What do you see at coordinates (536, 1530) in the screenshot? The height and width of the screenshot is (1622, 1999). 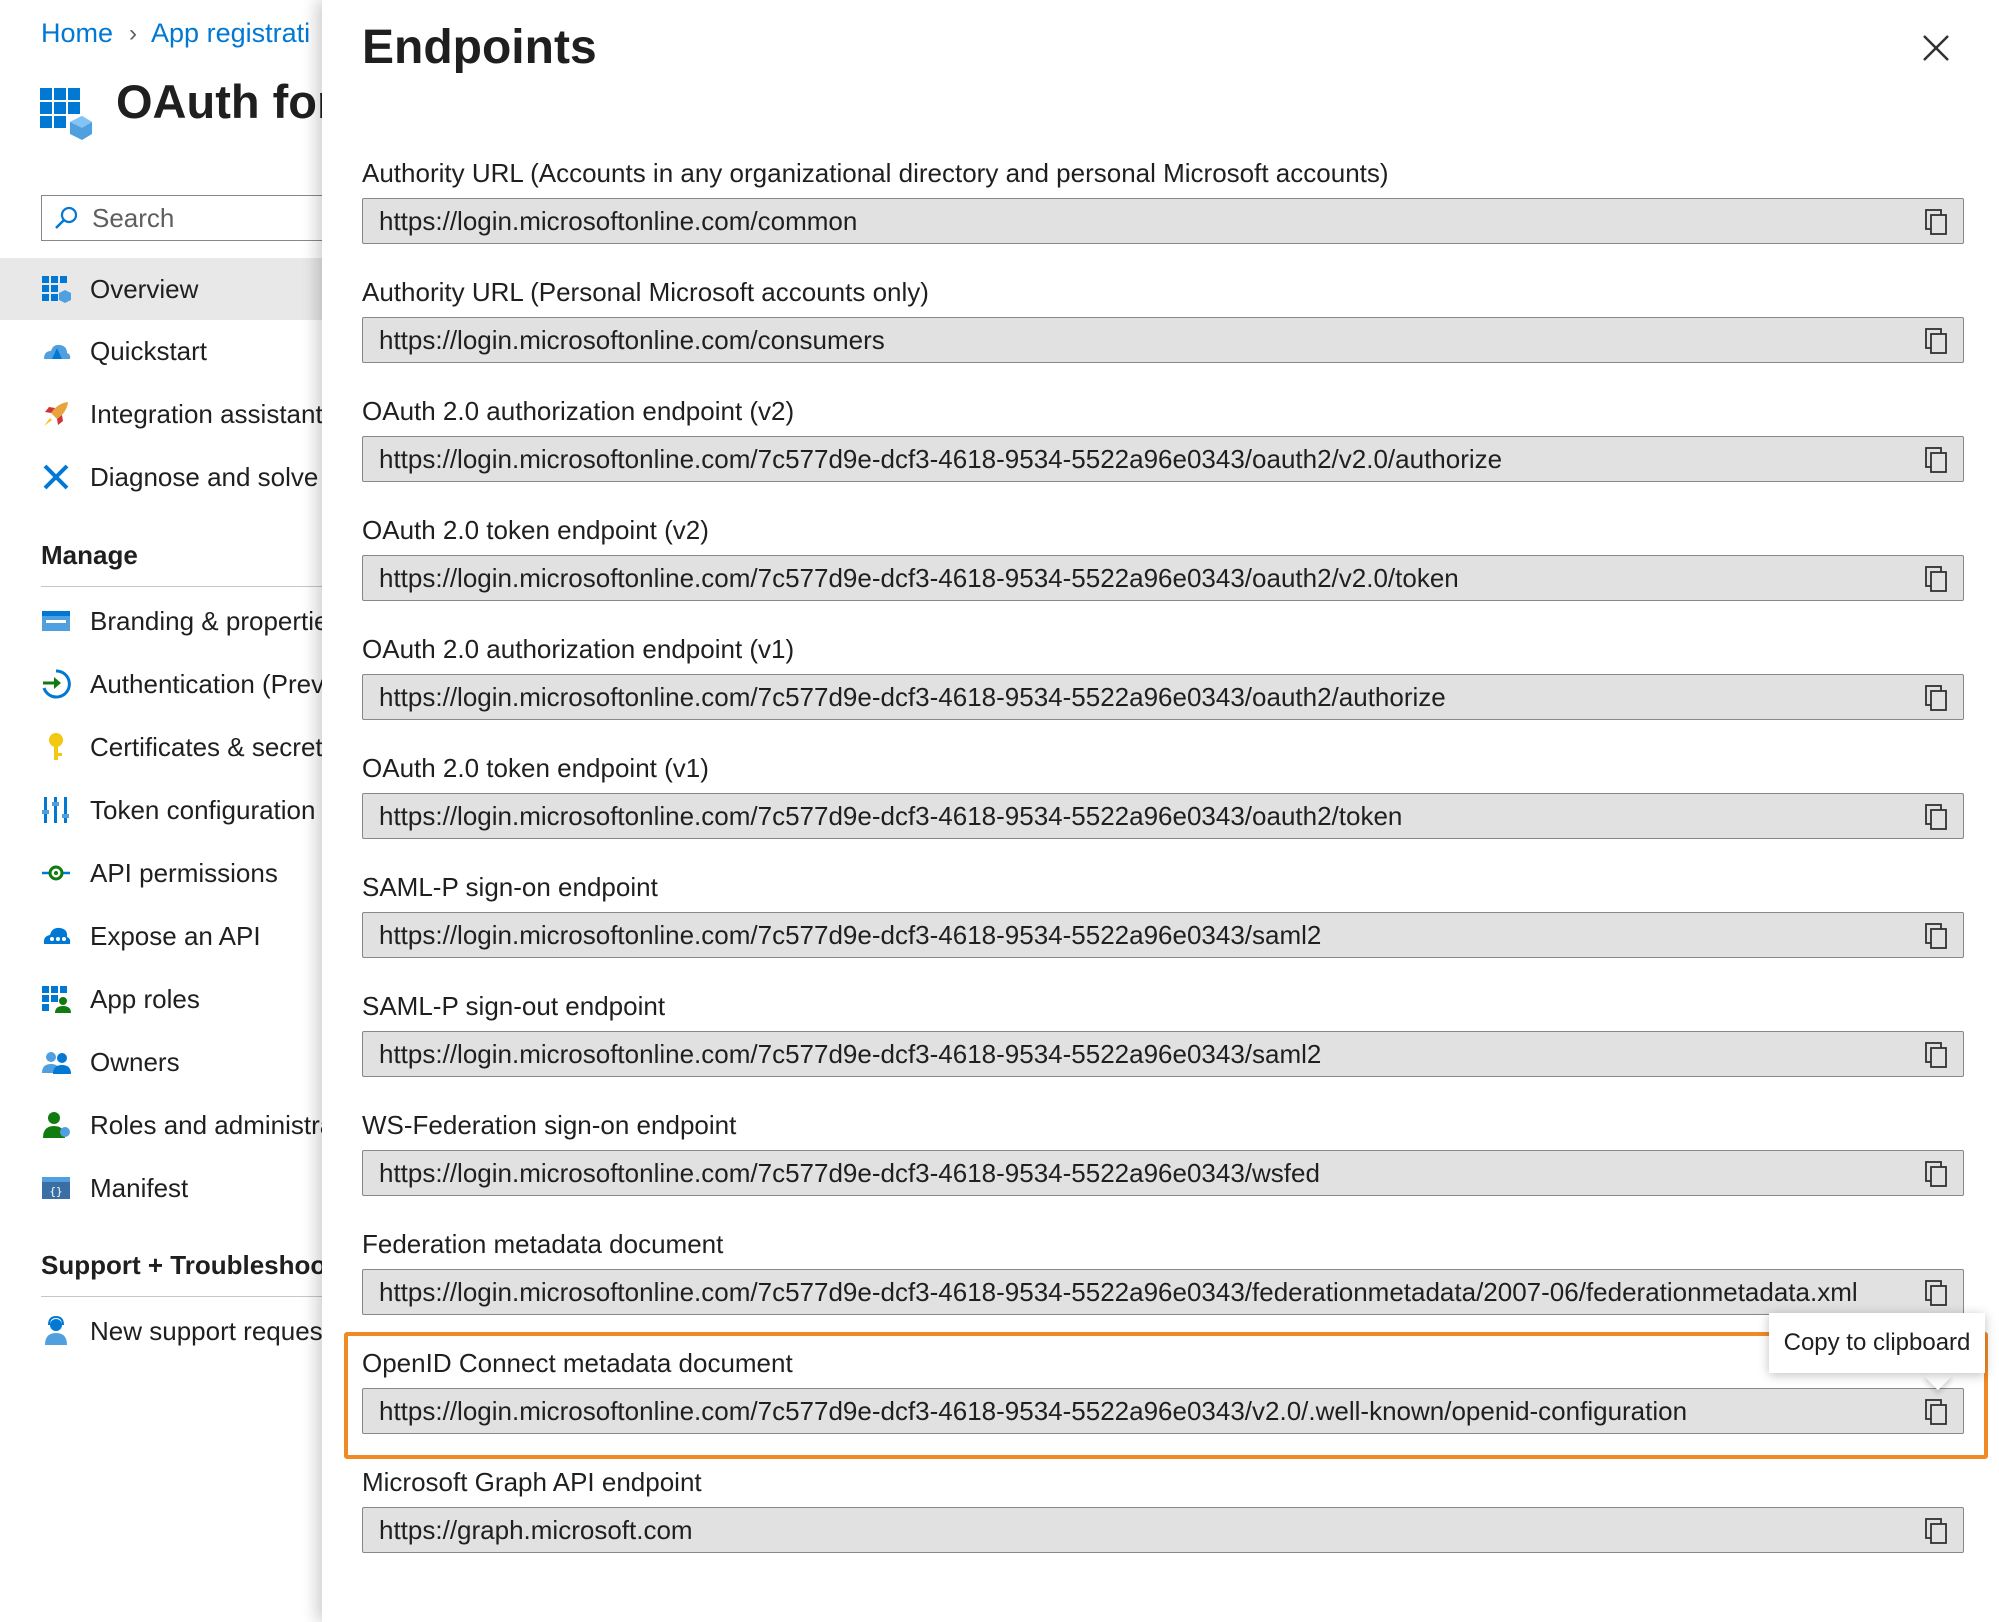 I see `endpoint-value: https://graph.microsoft.com` at bounding box center [536, 1530].